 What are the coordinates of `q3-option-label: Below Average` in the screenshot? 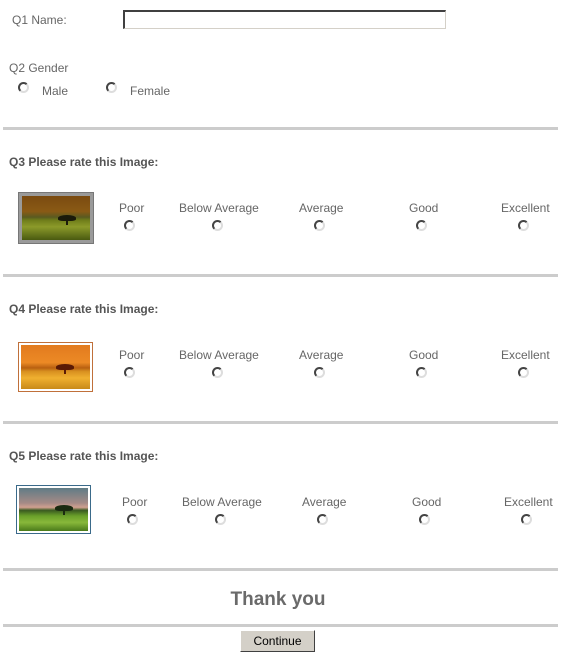 It's located at (219, 208).